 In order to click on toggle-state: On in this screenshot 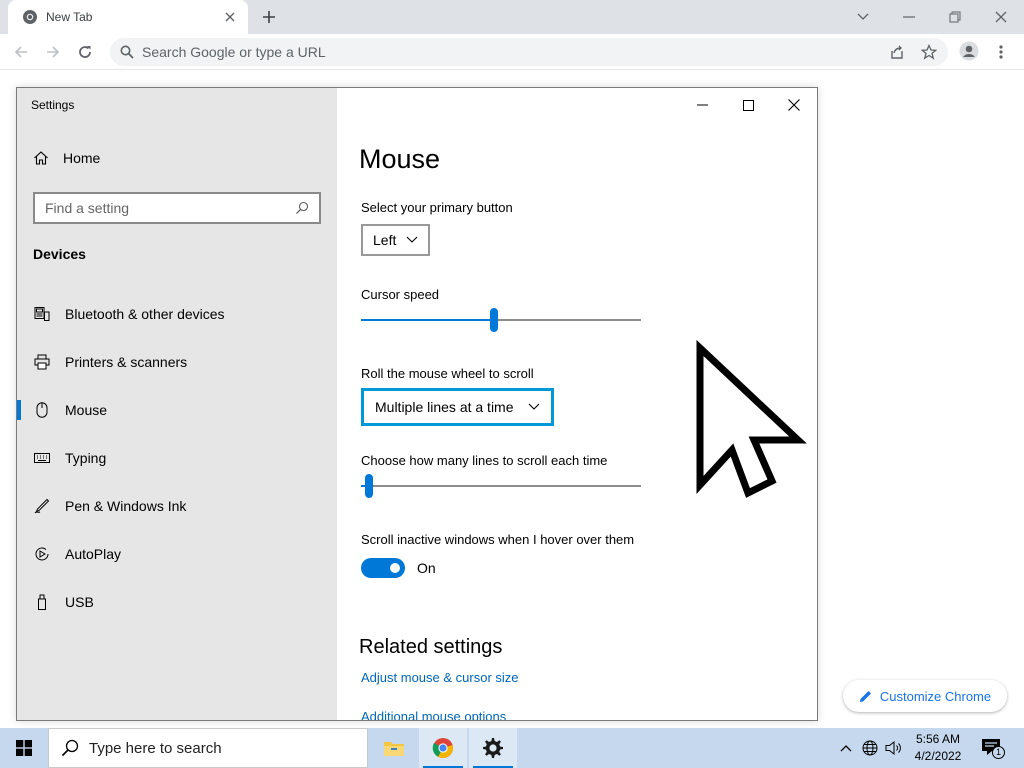, I will do `click(426, 568)`.